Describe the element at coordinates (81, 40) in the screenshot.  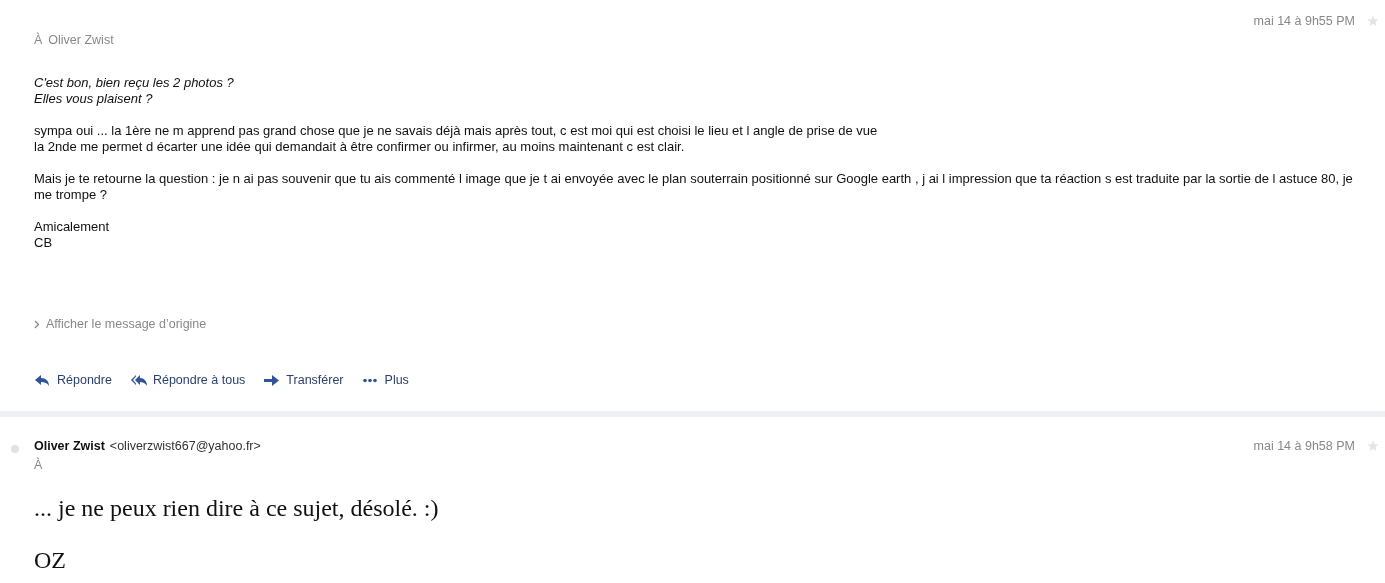
I see `recipient-name: Oliver Zwist` at that location.